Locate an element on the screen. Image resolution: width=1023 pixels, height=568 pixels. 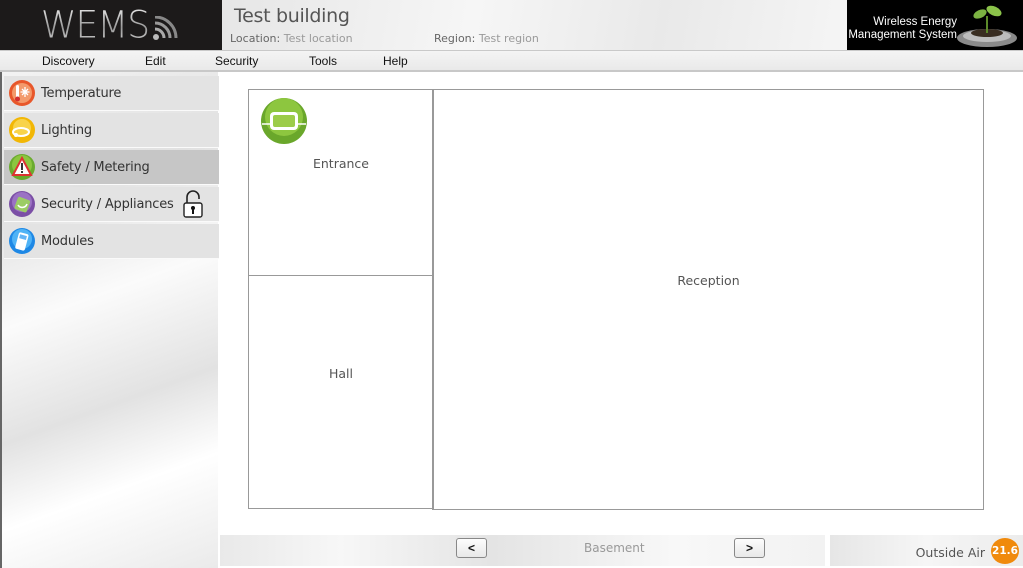
wems-logo: WEMS is located at coordinates (111, 25).